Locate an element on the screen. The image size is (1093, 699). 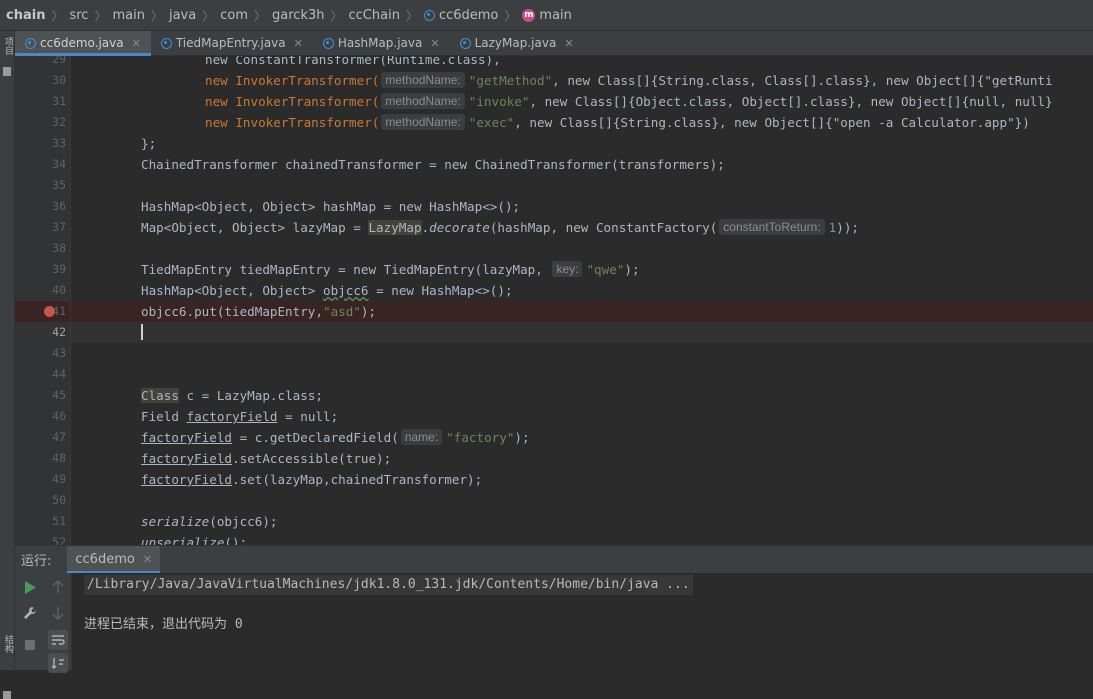
line-number: 44 is located at coordinates (59, 374).